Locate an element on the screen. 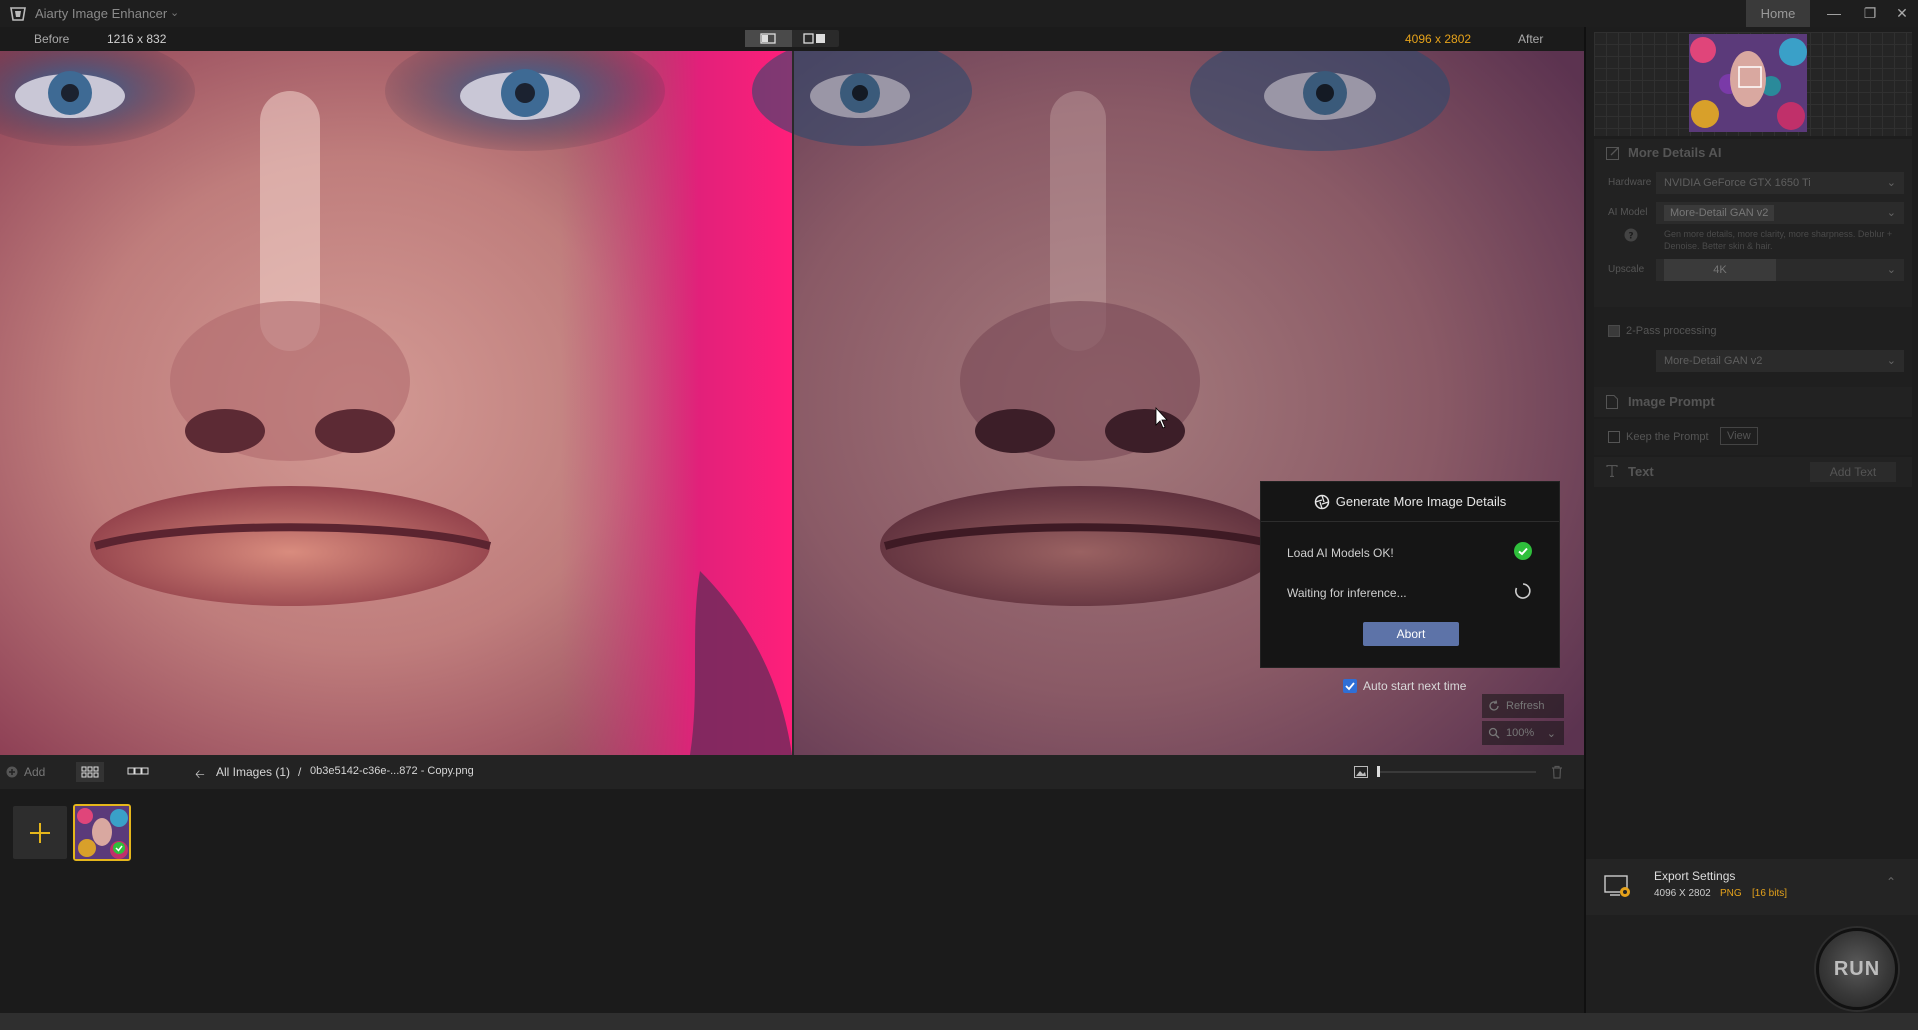 Image resolution: width=1918 pixels, height=1030 pixels. edit-square-icon is located at coordinates (1612, 153).